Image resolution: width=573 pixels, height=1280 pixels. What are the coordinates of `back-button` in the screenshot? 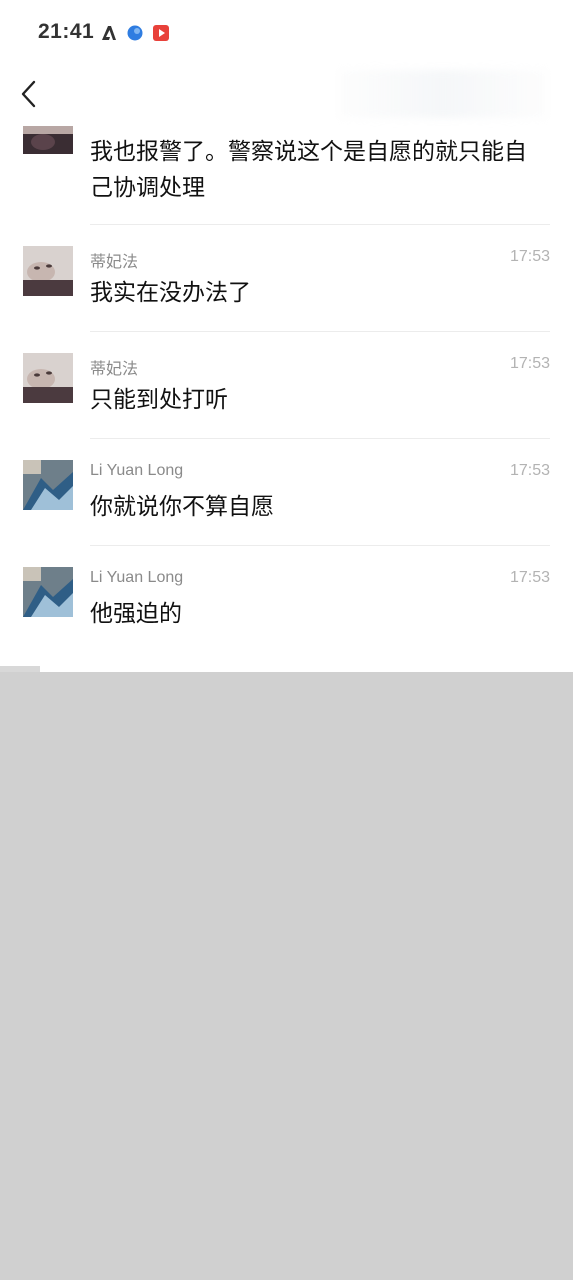 It's located at (29, 94).